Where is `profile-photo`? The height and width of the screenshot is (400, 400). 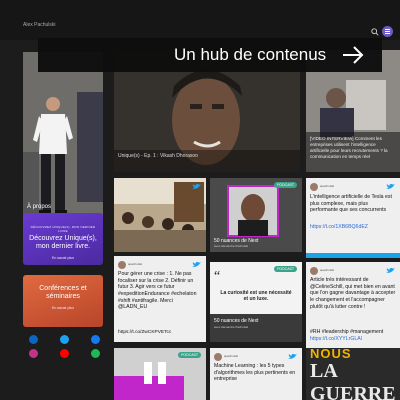
profile-photo is located at coordinates (53, 155).